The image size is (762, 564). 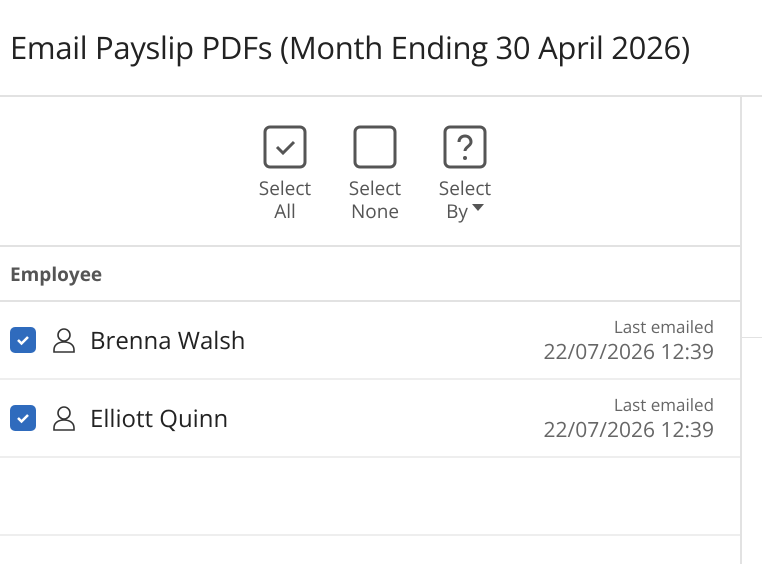 I want to click on column-header: Employee, so click(x=370, y=274).